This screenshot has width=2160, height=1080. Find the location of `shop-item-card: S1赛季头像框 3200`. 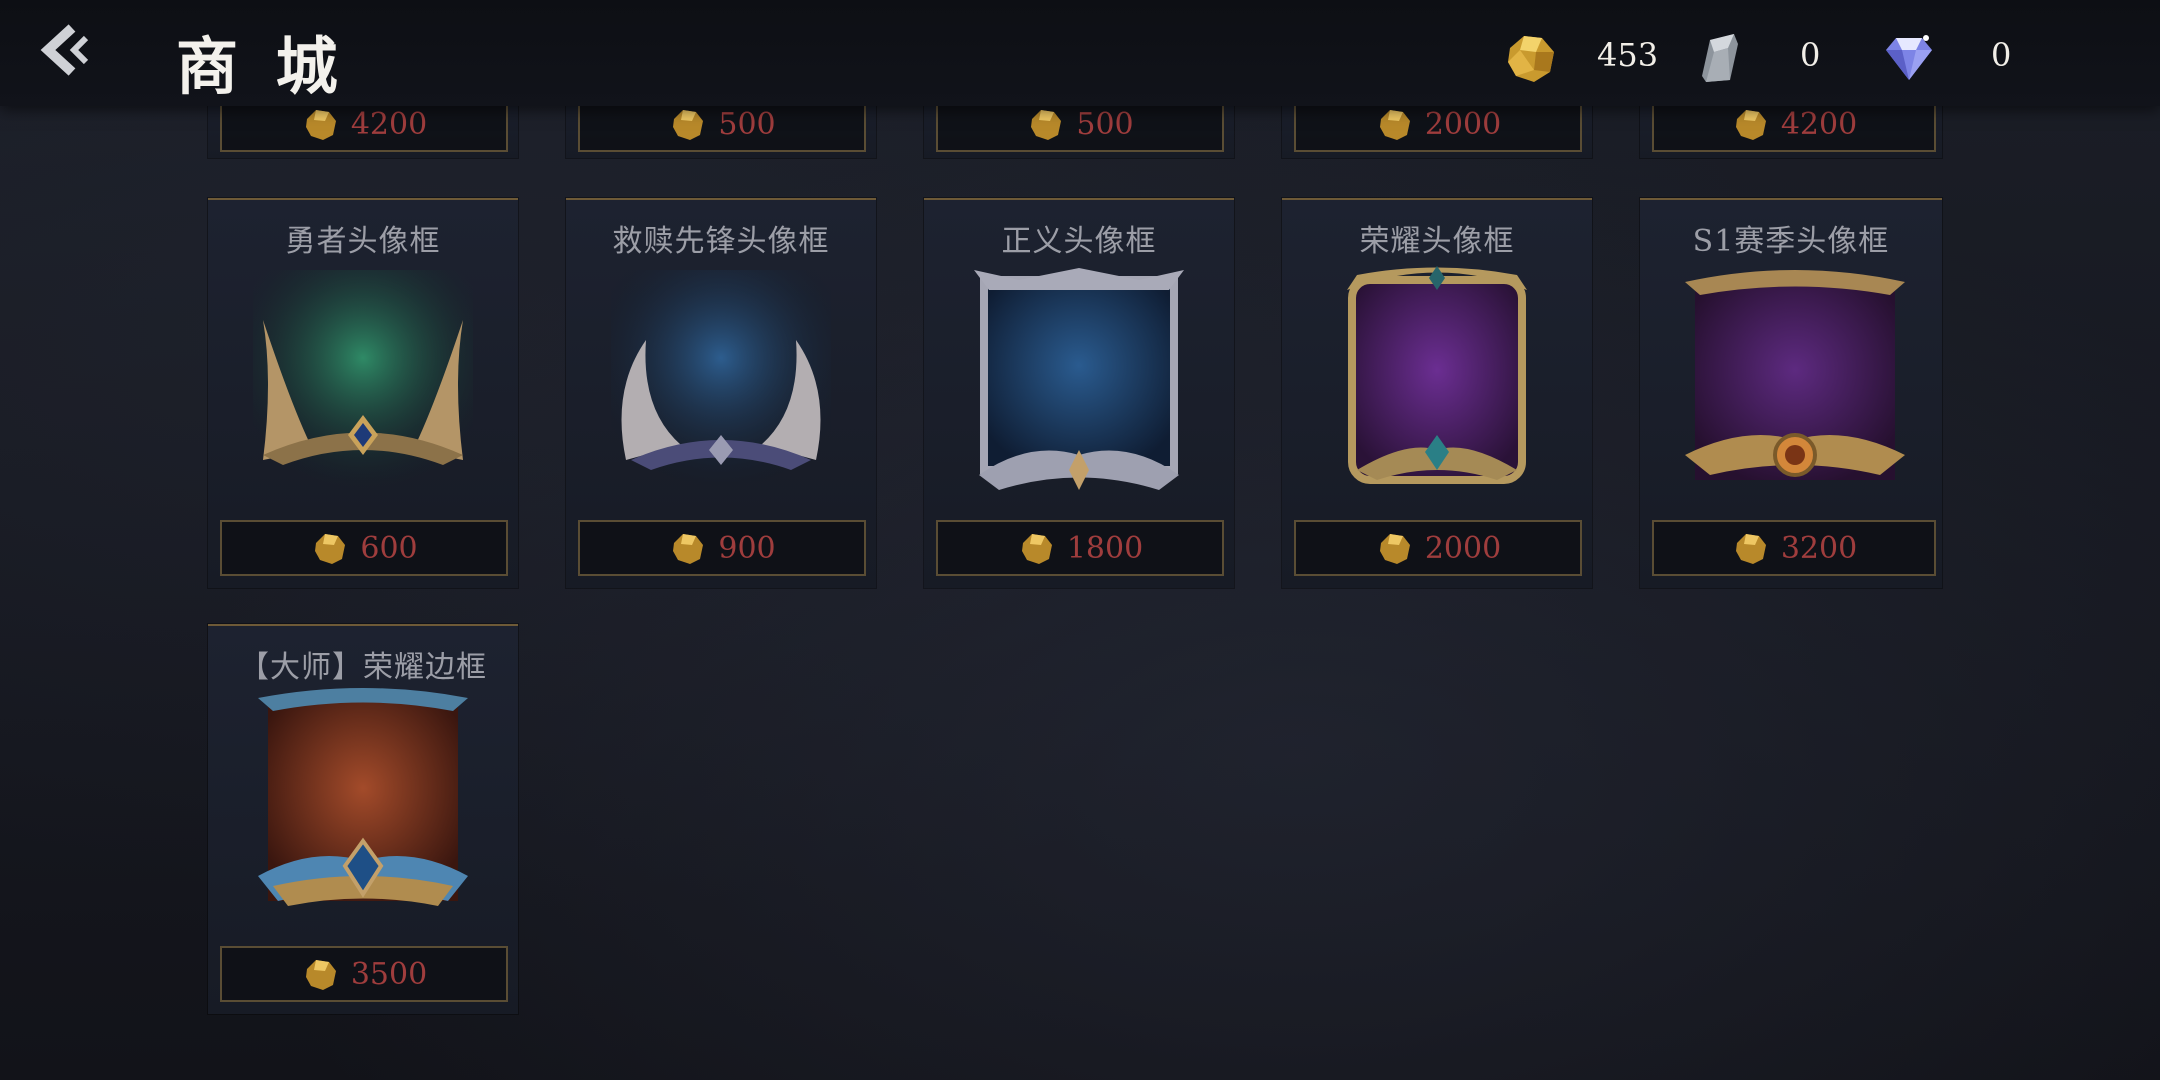

shop-item-card: S1赛季头像框 3200 is located at coordinates (1791, 393).